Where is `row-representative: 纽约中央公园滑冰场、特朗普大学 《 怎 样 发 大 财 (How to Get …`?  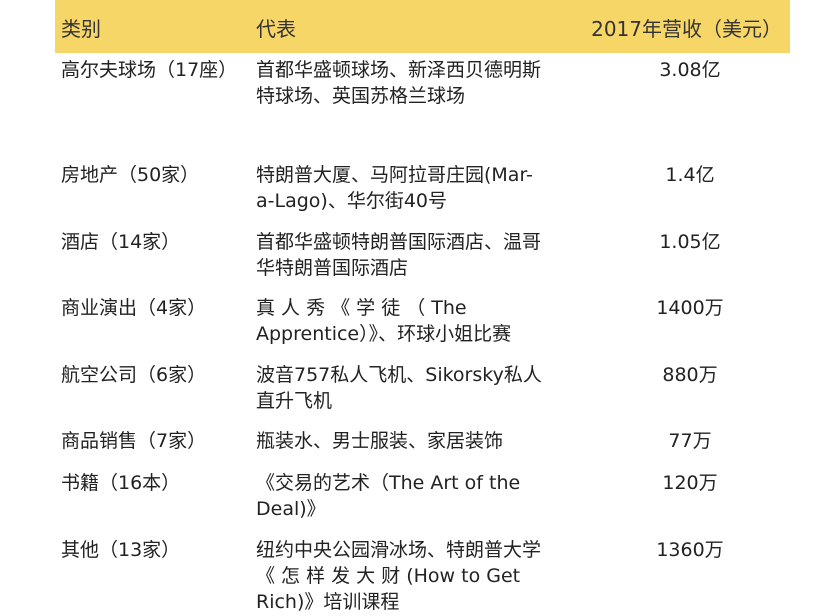
row-representative: 纽约中央公园滑冰场、特朗普大学 《 怎 样 发 大 财 (How to Get … is located at coordinates (421, 576).